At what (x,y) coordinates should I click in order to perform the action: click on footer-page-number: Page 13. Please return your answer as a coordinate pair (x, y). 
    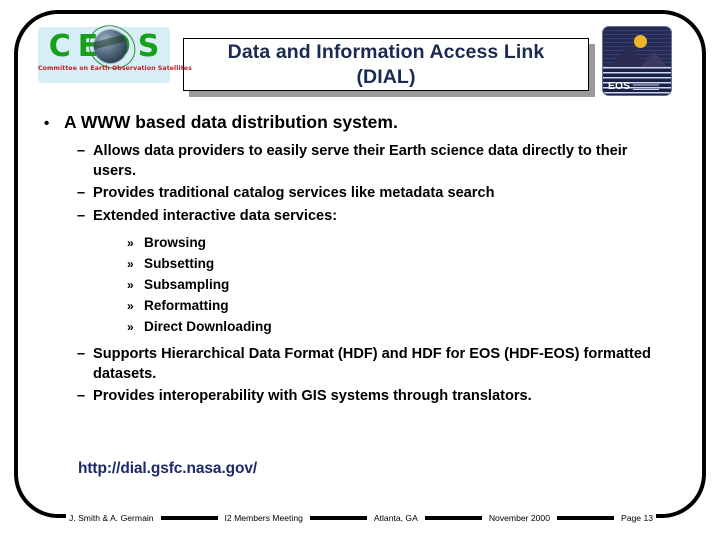
    Looking at the image, I should click on (637, 518).